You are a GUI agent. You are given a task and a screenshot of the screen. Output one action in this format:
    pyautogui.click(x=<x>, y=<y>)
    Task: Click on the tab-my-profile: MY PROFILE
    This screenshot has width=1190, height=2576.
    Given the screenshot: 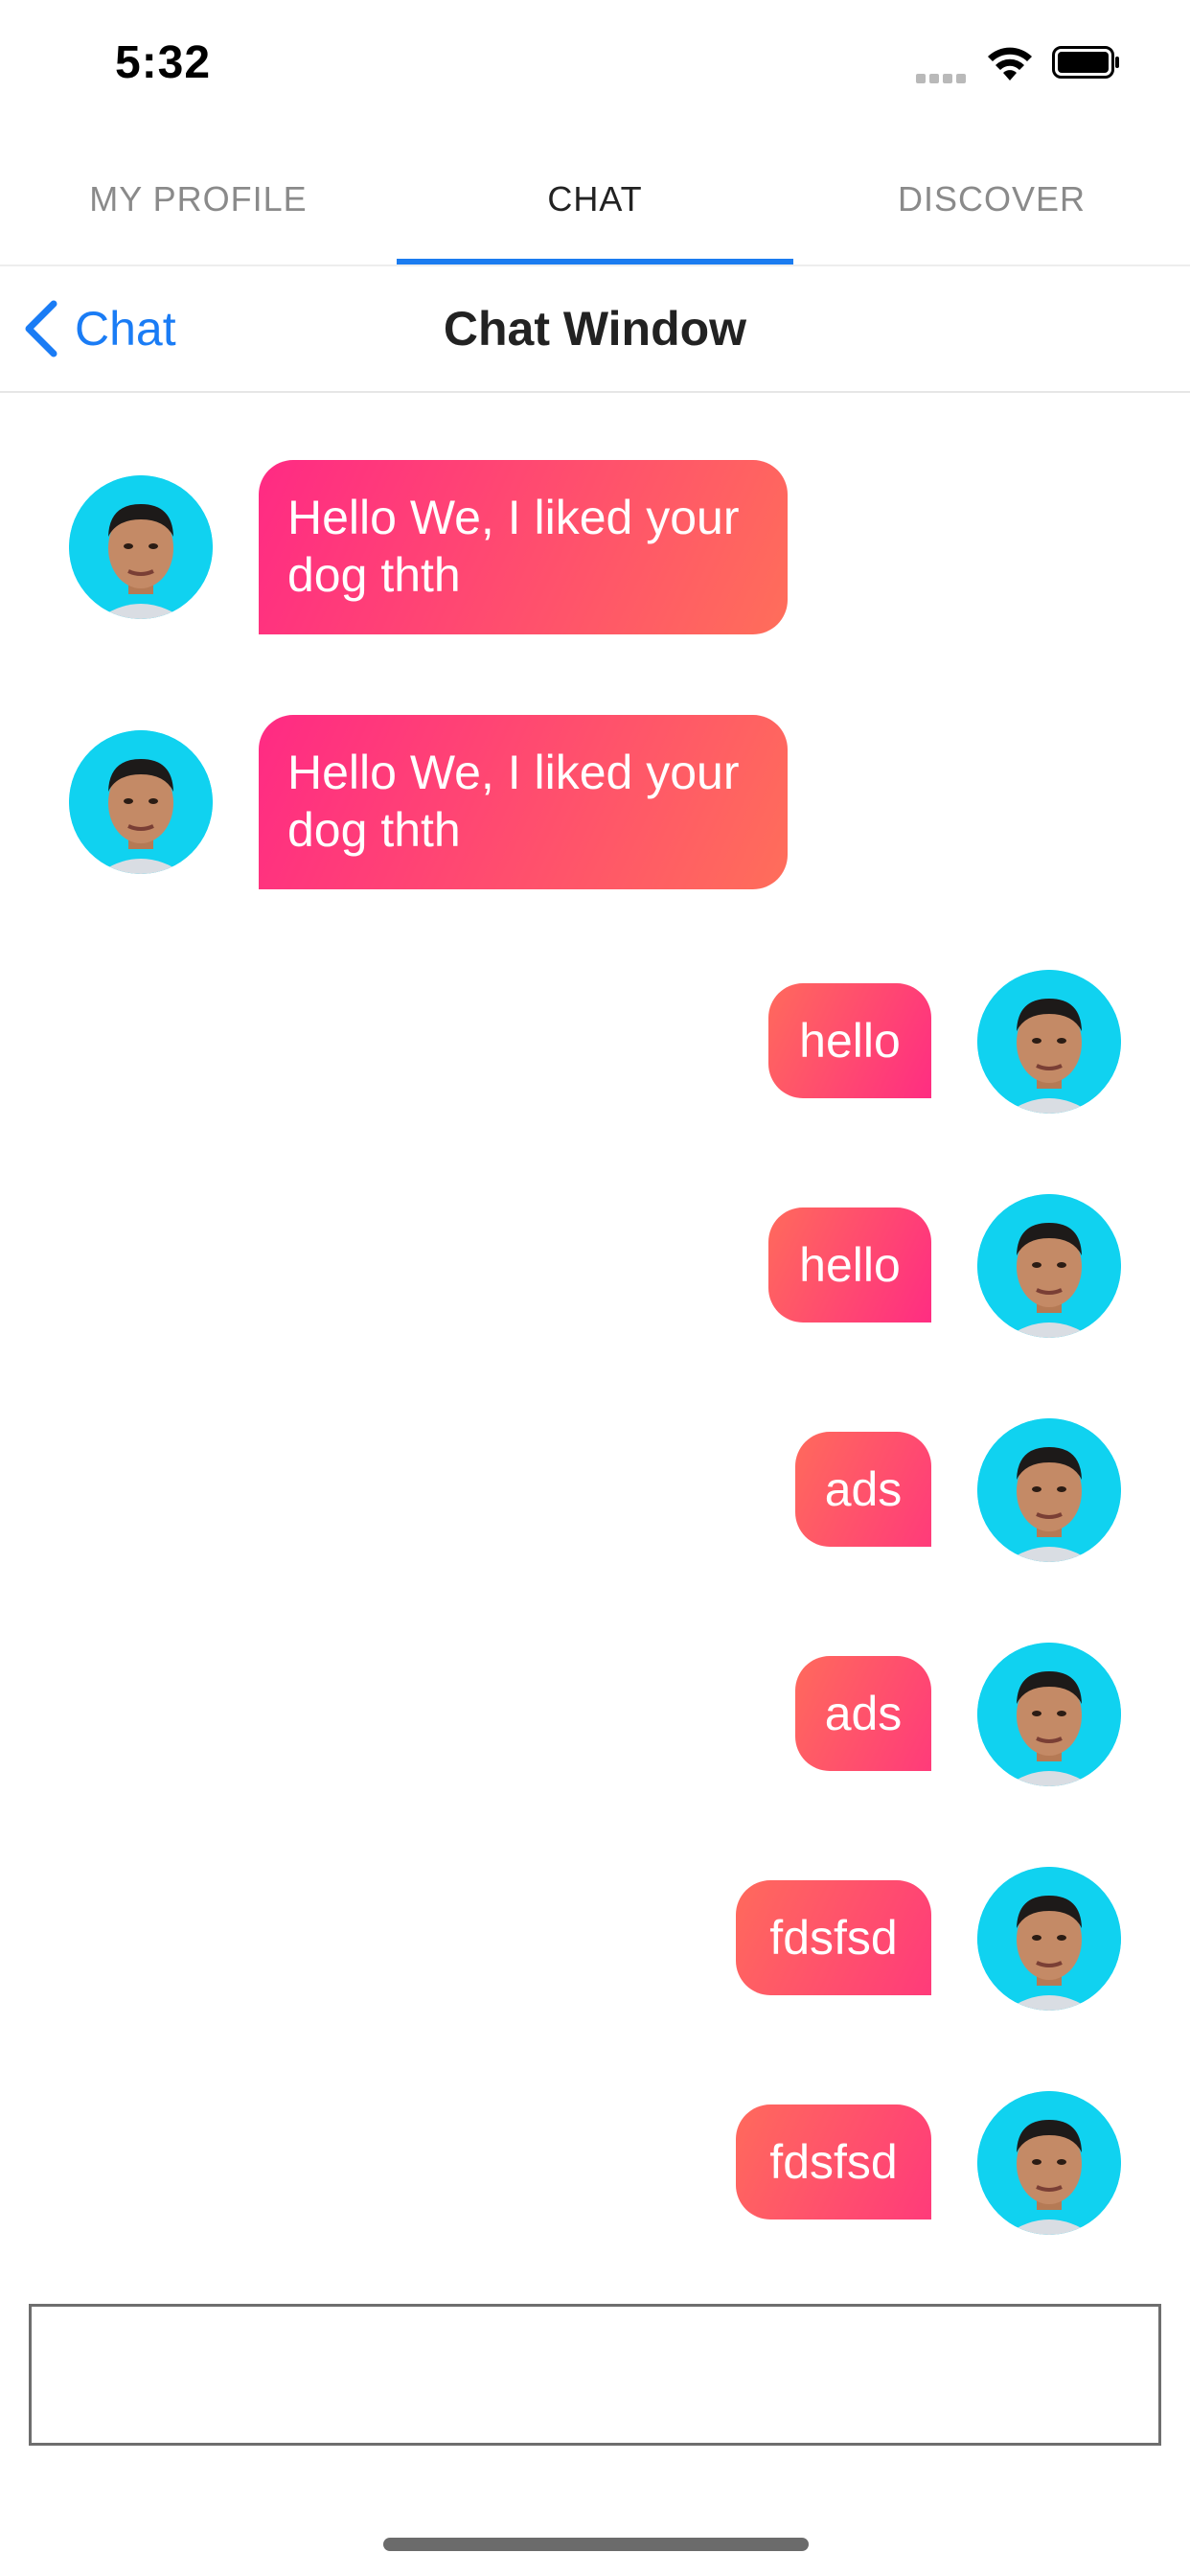 What is the action you would take?
    pyautogui.click(x=199, y=199)
    